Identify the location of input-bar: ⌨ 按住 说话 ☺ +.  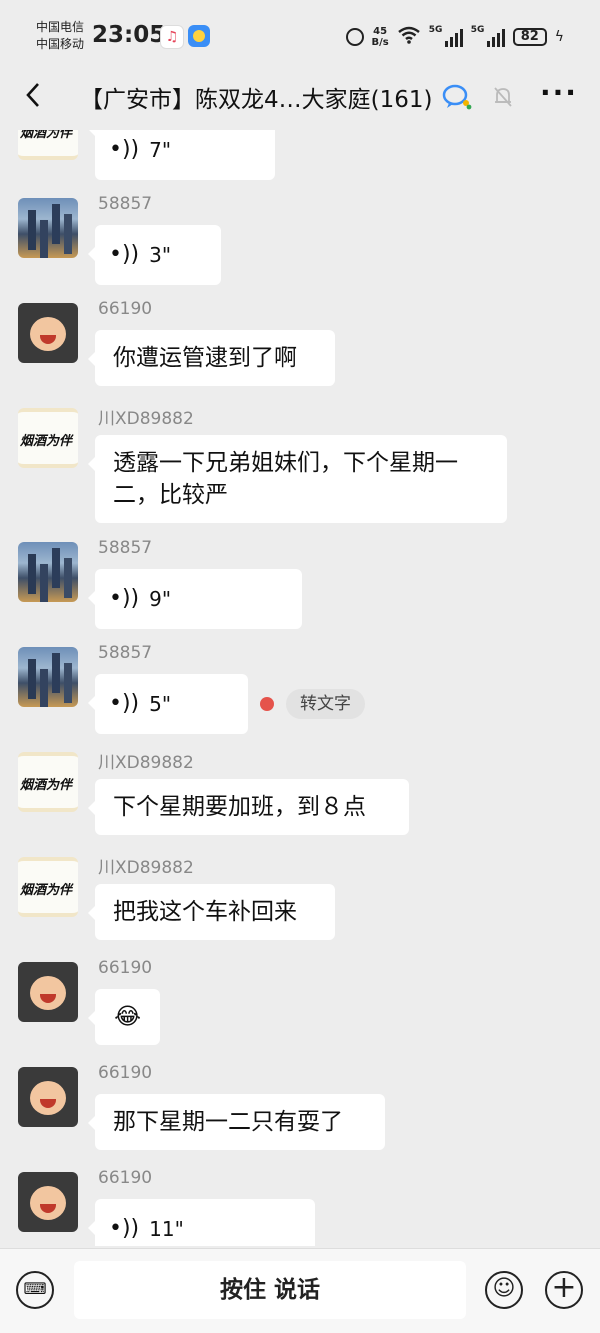
(300, 1290).